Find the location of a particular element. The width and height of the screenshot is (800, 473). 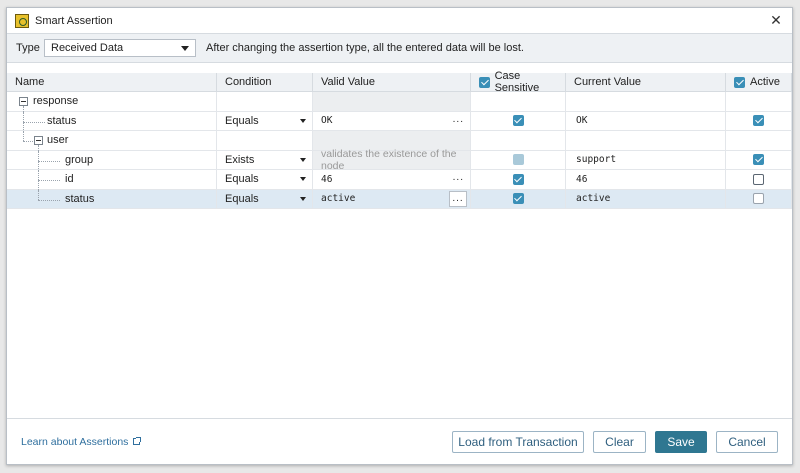

cancel-button: Cancel is located at coordinates (747, 441).